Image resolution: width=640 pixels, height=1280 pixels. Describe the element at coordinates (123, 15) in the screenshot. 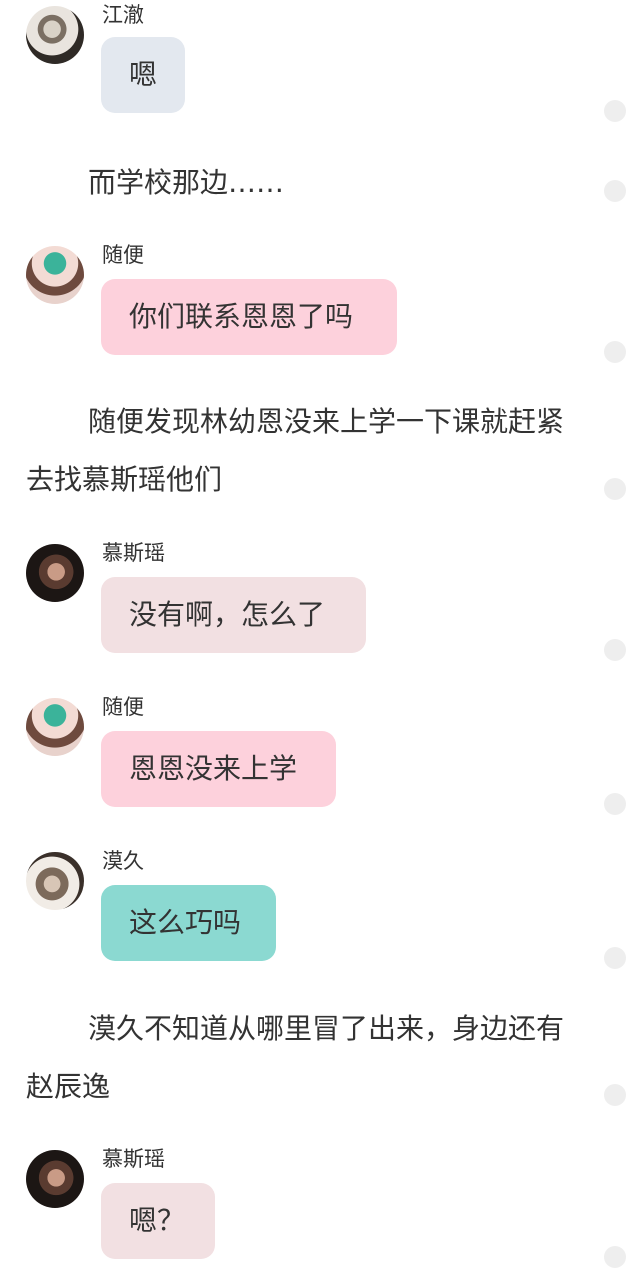

I see `sender-name: 江澈` at that location.